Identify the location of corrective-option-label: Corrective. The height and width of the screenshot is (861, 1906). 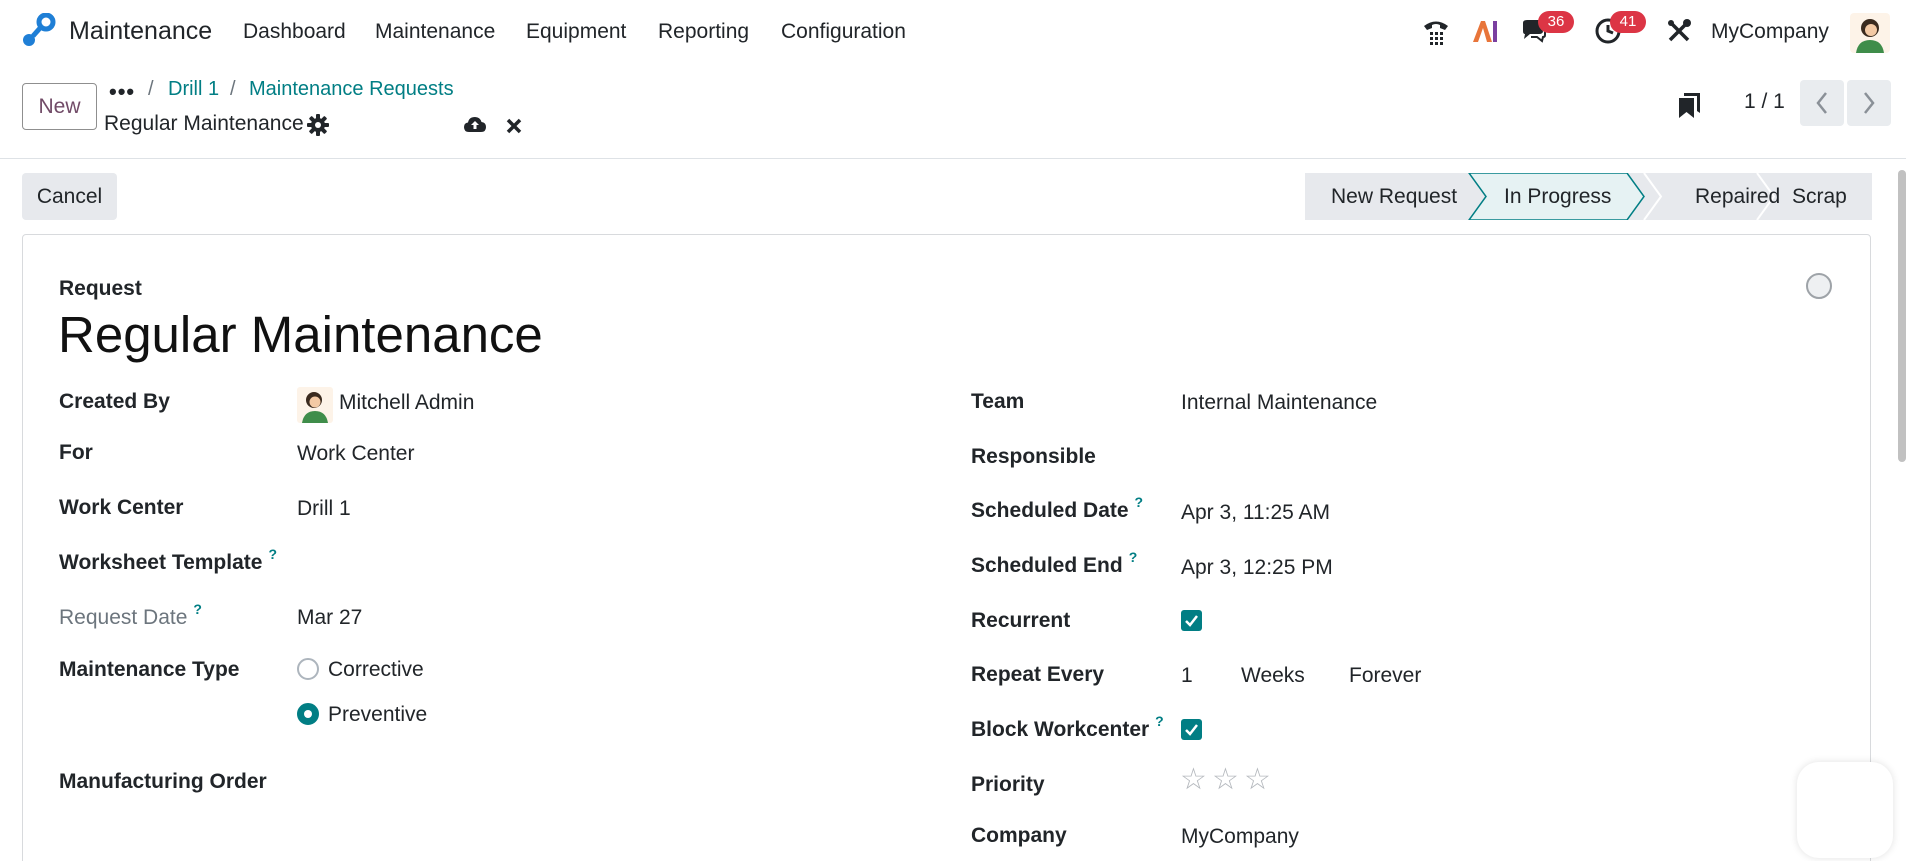
(376, 670).